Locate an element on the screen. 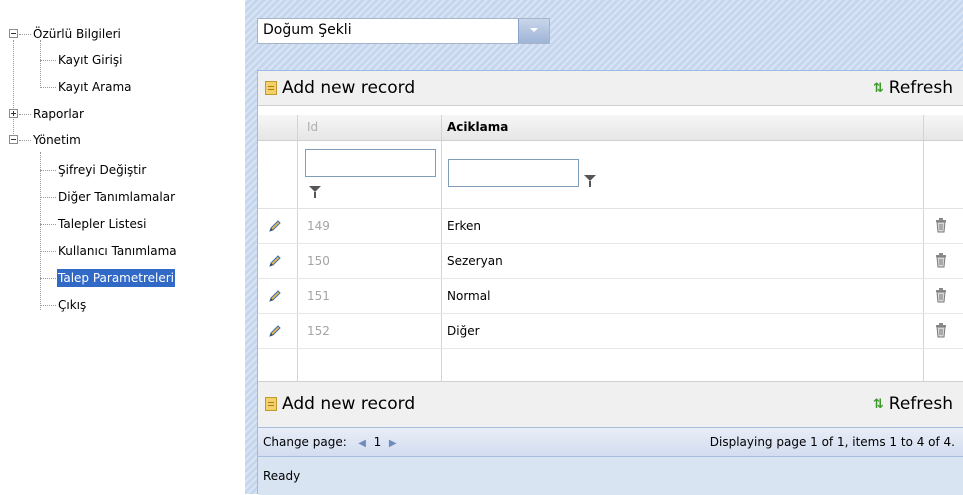  next-page-icon: ▶ is located at coordinates (393, 443).